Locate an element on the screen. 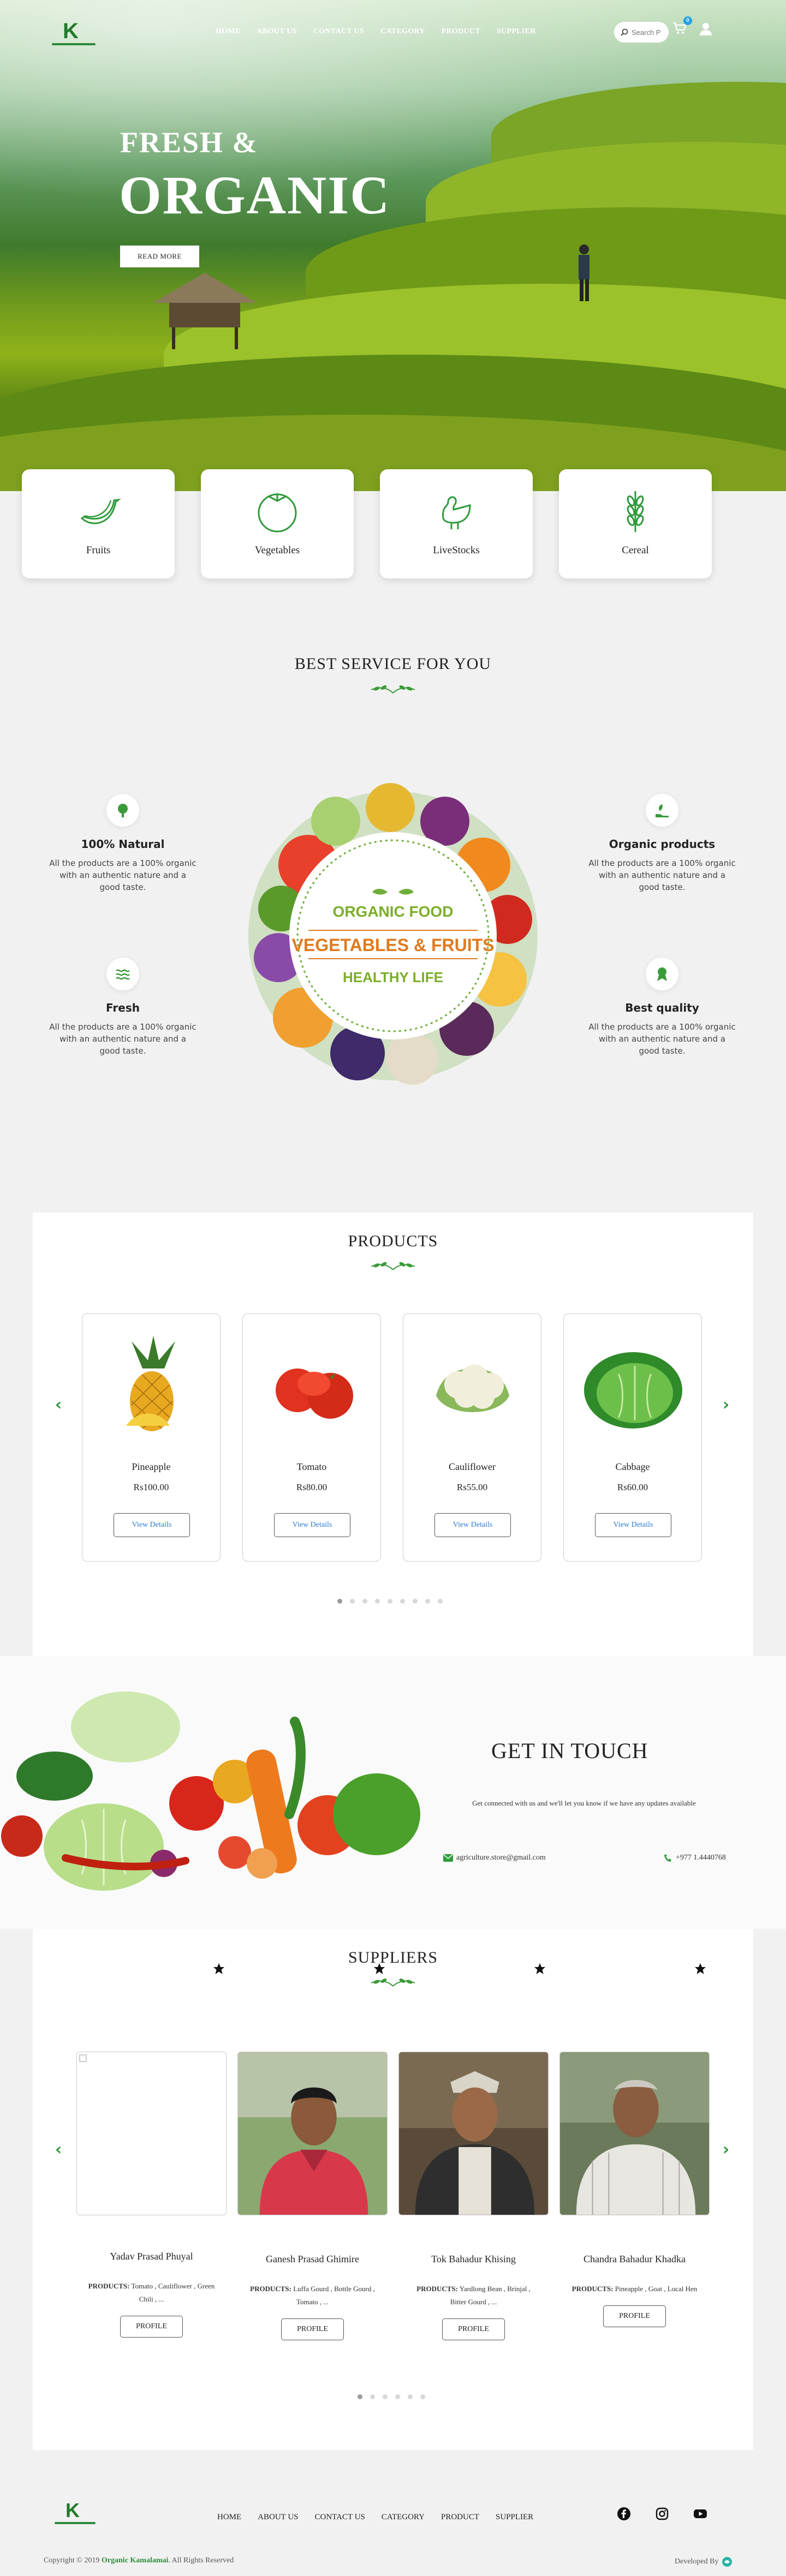 The image size is (786, 2576). quality-badge-icon is located at coordinates (662, 974).